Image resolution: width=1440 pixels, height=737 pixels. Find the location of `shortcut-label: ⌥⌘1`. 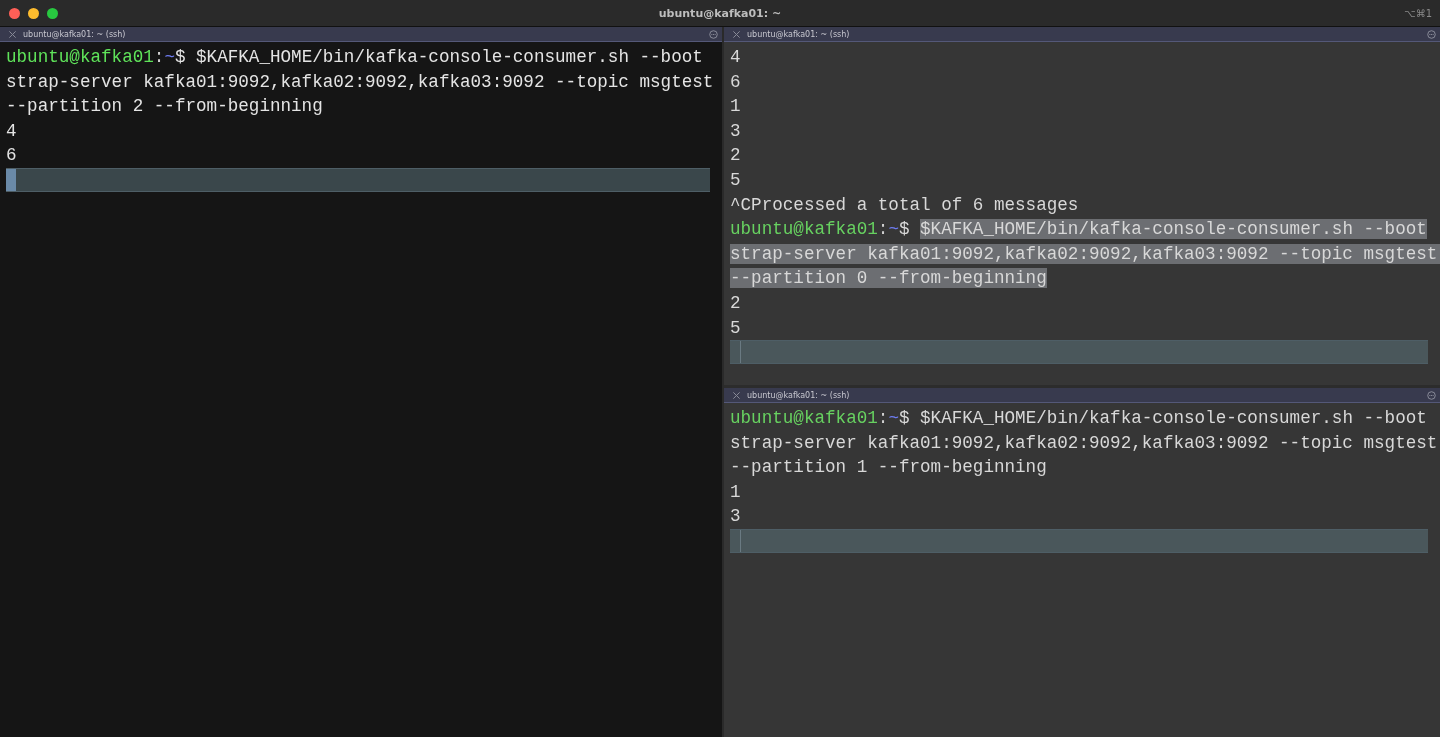

shortcut-label: ⌥⌘1 is located at coordinates (1418, 13).